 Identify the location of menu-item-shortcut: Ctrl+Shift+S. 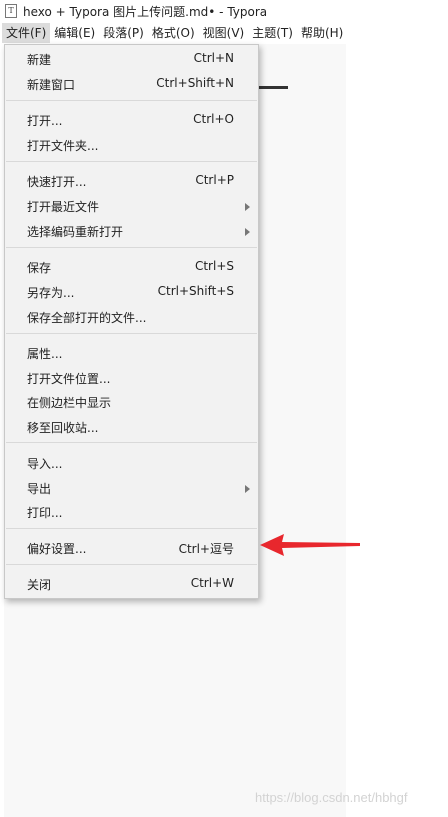
(195, 291).